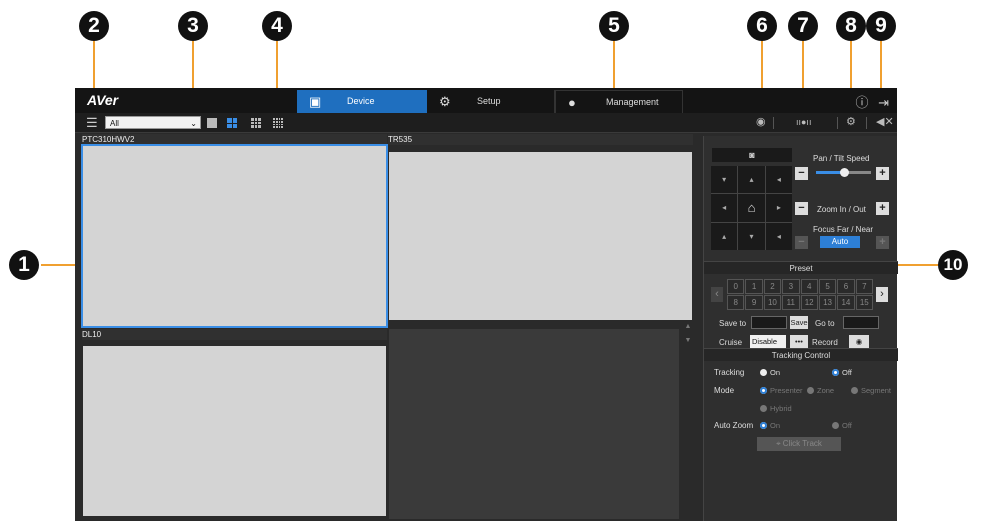 Image resolution: width=981 pixels, height=521 pixels. I want to click on logout-icon: ⇥, so click(883, 102).